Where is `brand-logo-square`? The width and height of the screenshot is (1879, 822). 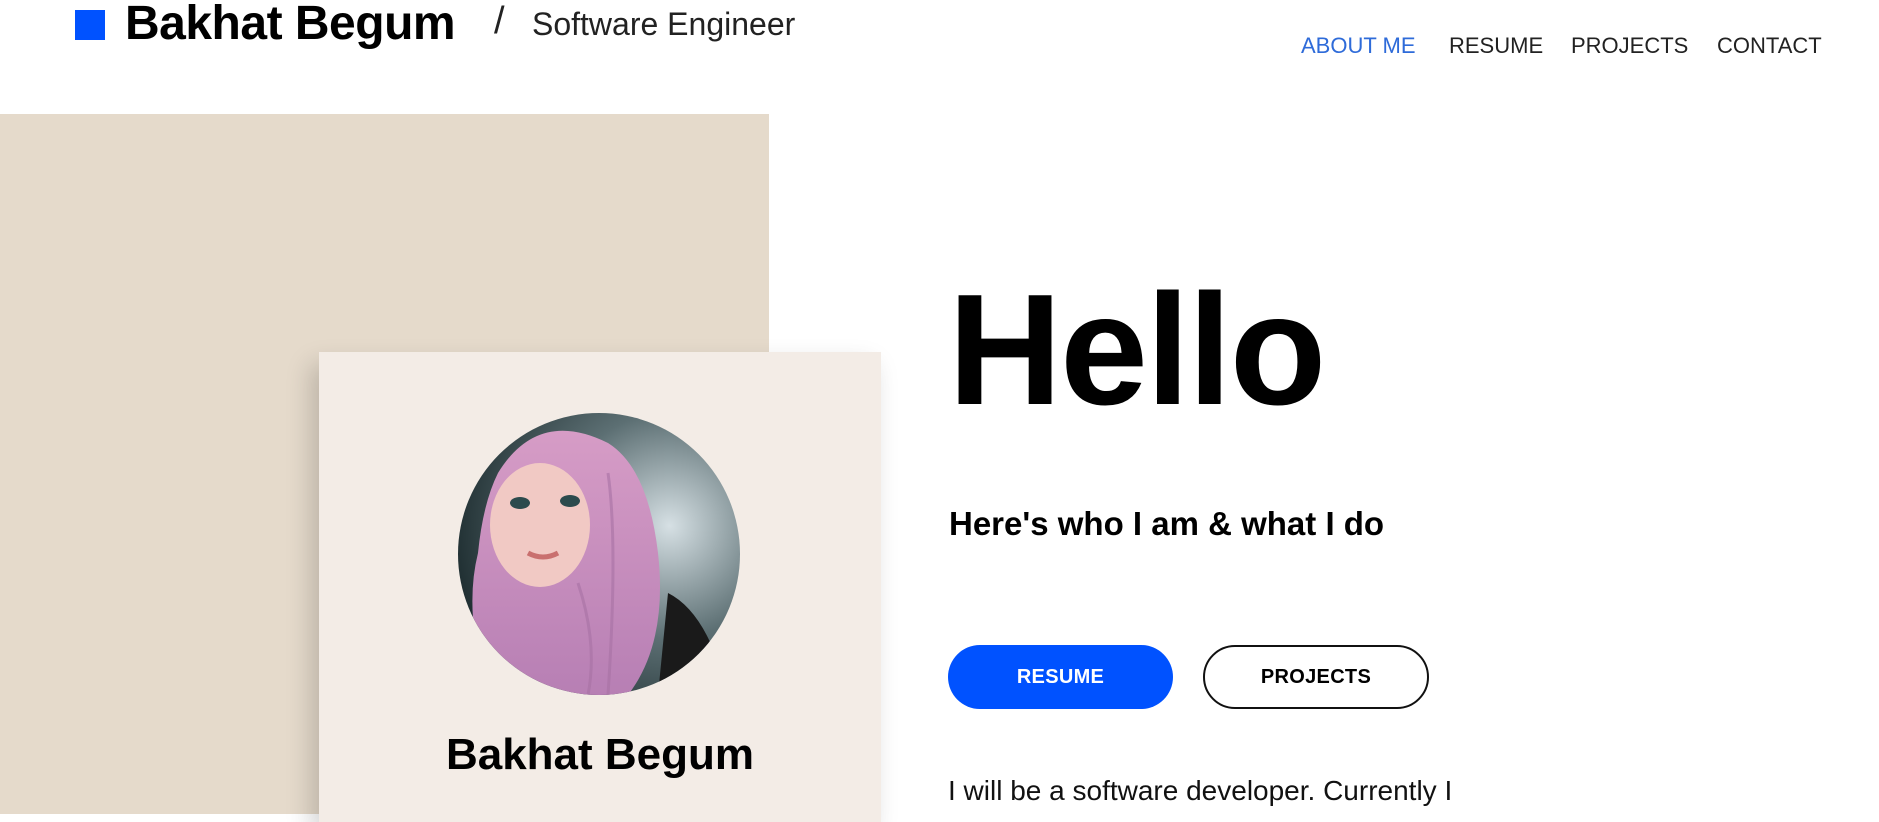 brand-logo-square is located at coordinates (90, 25).